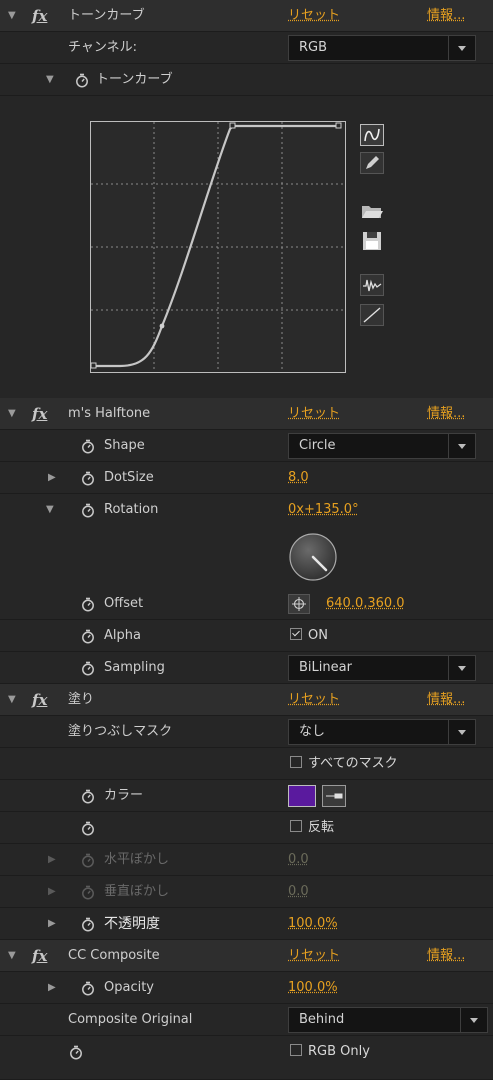 This screenshot has width=493, height=1080. What do you see at coordinates (137, 891) in the screenshot?
I see `vertical-feather-label: 垂直ぼかし` at bounding box center [137, 891].